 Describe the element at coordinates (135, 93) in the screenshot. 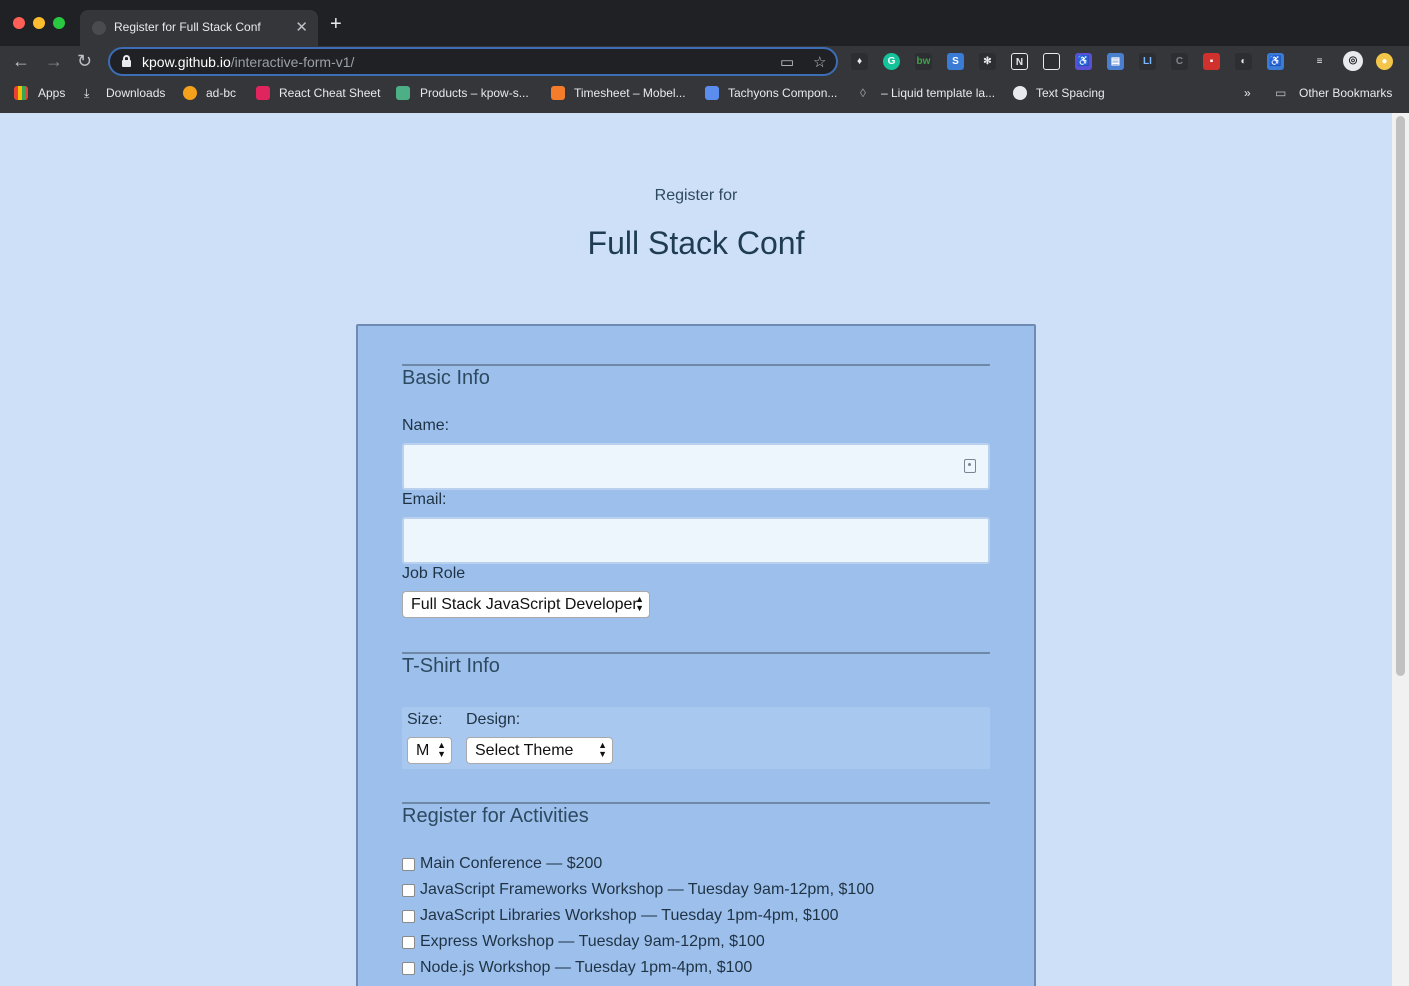

I see `bookmark-downloads: Downloads` at that location.